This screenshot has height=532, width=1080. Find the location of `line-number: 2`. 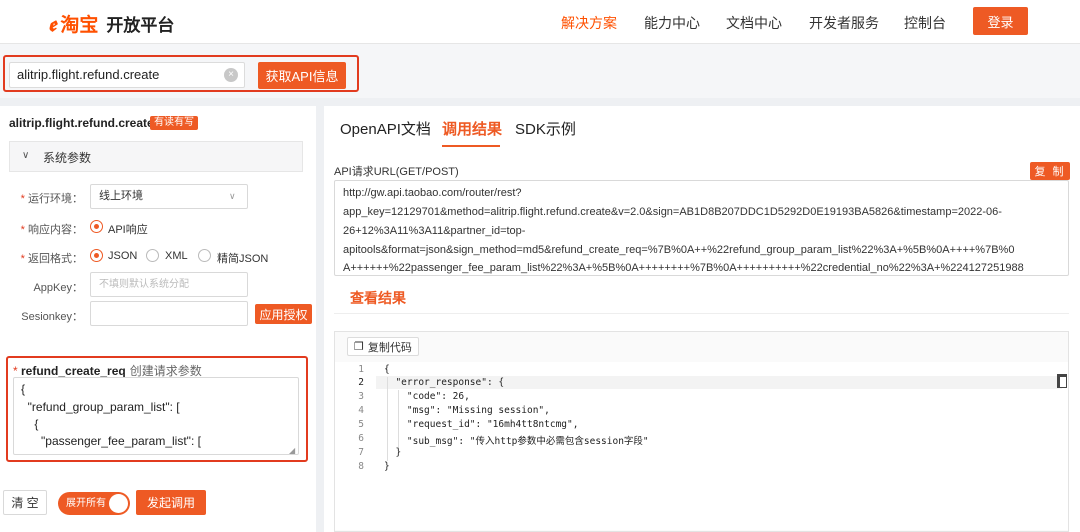

line-number: 2 is located at coordinates (361, 382).